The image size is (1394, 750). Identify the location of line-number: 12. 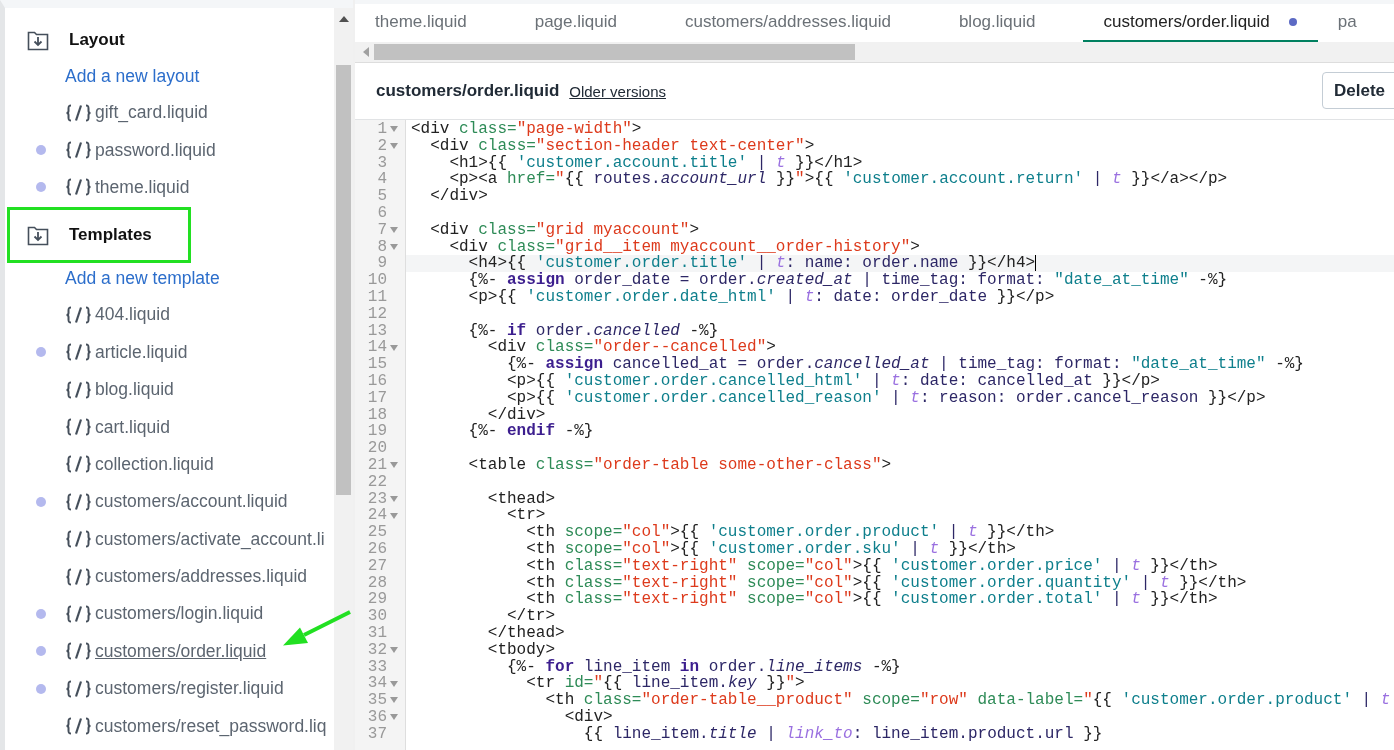
(377, 314).